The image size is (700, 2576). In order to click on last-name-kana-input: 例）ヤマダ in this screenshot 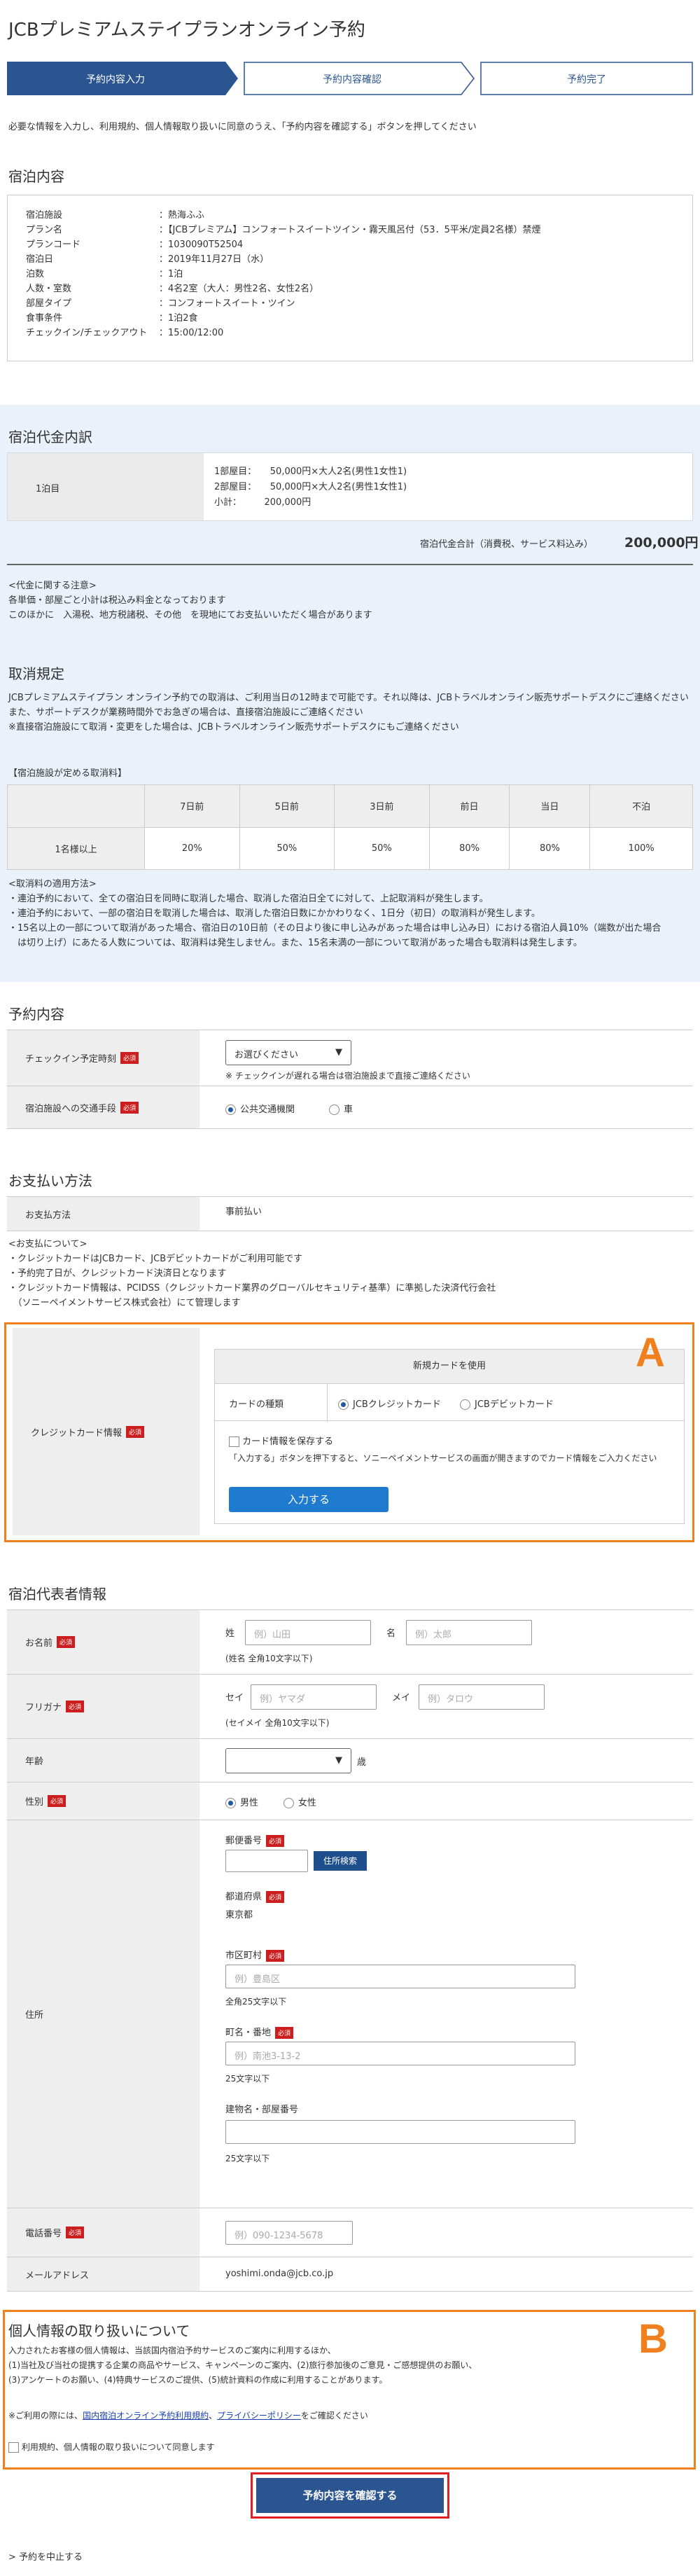, I will do `click(314, 1697)`.